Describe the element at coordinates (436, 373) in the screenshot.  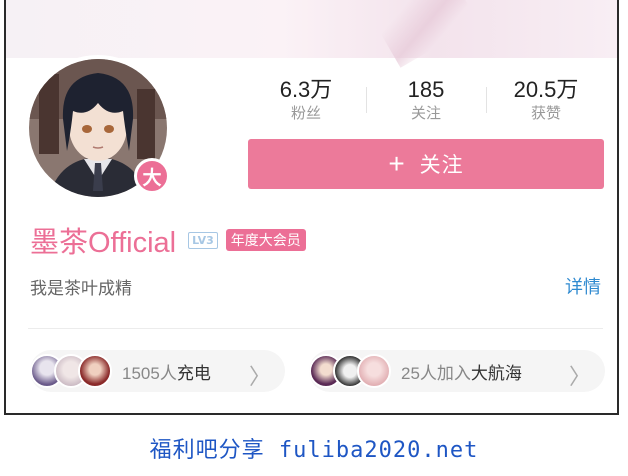
I see `crew-count: 25人加入` at that location.